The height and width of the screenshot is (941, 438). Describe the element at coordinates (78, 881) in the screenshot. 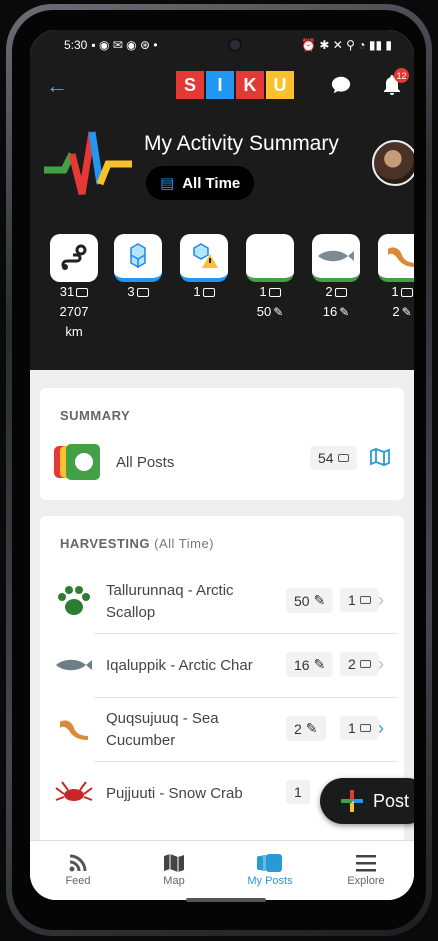

I see `nav-label: Feed` at that location.